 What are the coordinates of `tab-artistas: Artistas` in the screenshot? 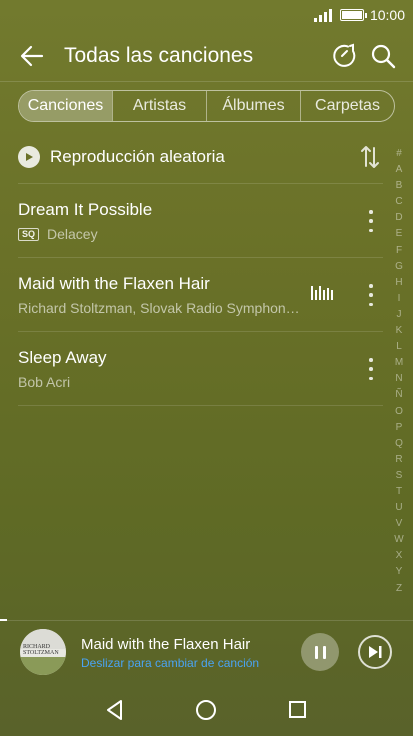 It's located at (159, 106).